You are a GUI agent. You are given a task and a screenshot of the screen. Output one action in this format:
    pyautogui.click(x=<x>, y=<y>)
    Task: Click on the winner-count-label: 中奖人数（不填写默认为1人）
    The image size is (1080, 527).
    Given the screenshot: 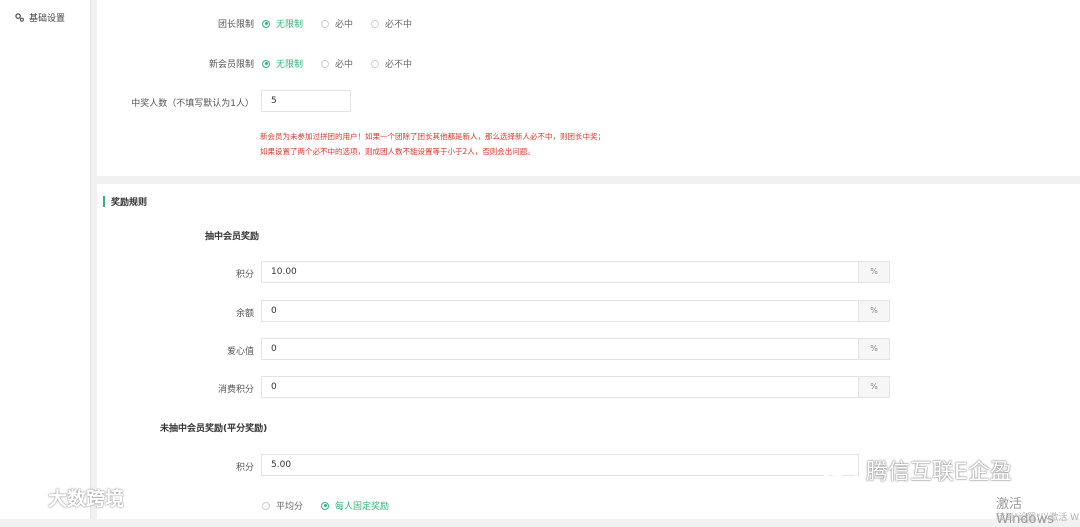 What is the action you would take?
    pyautogui.click(x=192, y=104)
    